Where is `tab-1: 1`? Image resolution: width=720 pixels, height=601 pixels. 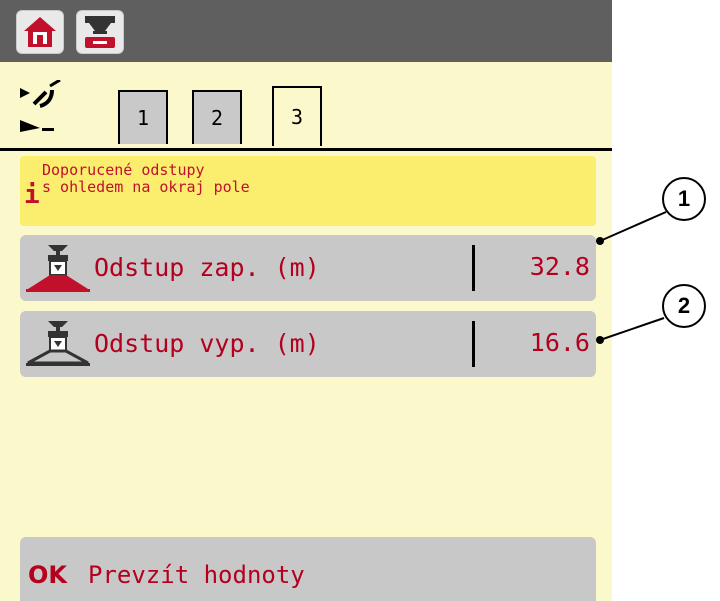
tab-1: 1 is located at coordinates (143, 117).